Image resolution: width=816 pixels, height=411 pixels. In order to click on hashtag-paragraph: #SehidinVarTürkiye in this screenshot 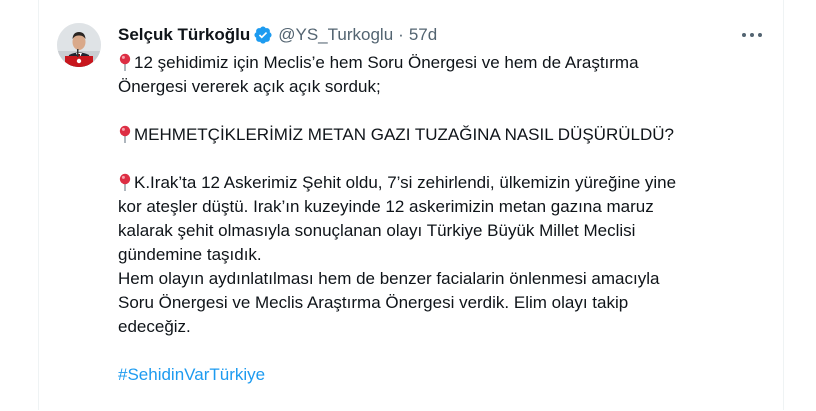, I will do `click(438, 375)`.